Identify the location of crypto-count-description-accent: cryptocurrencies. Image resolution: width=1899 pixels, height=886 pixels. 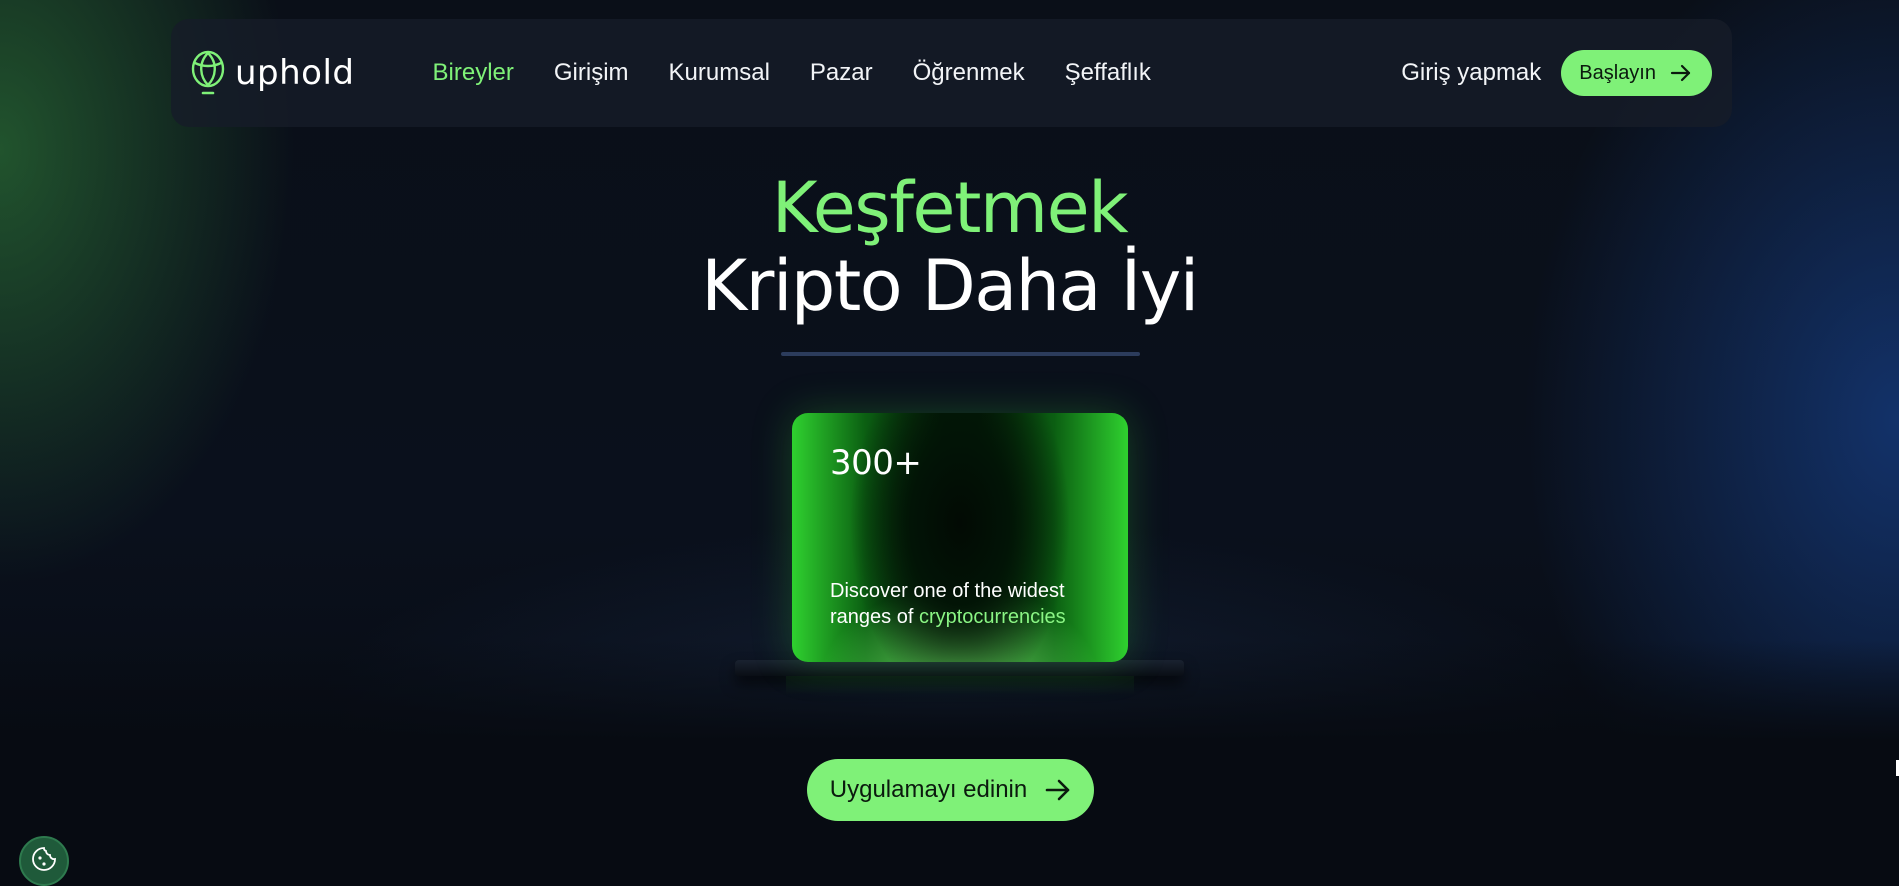
(992, 617).